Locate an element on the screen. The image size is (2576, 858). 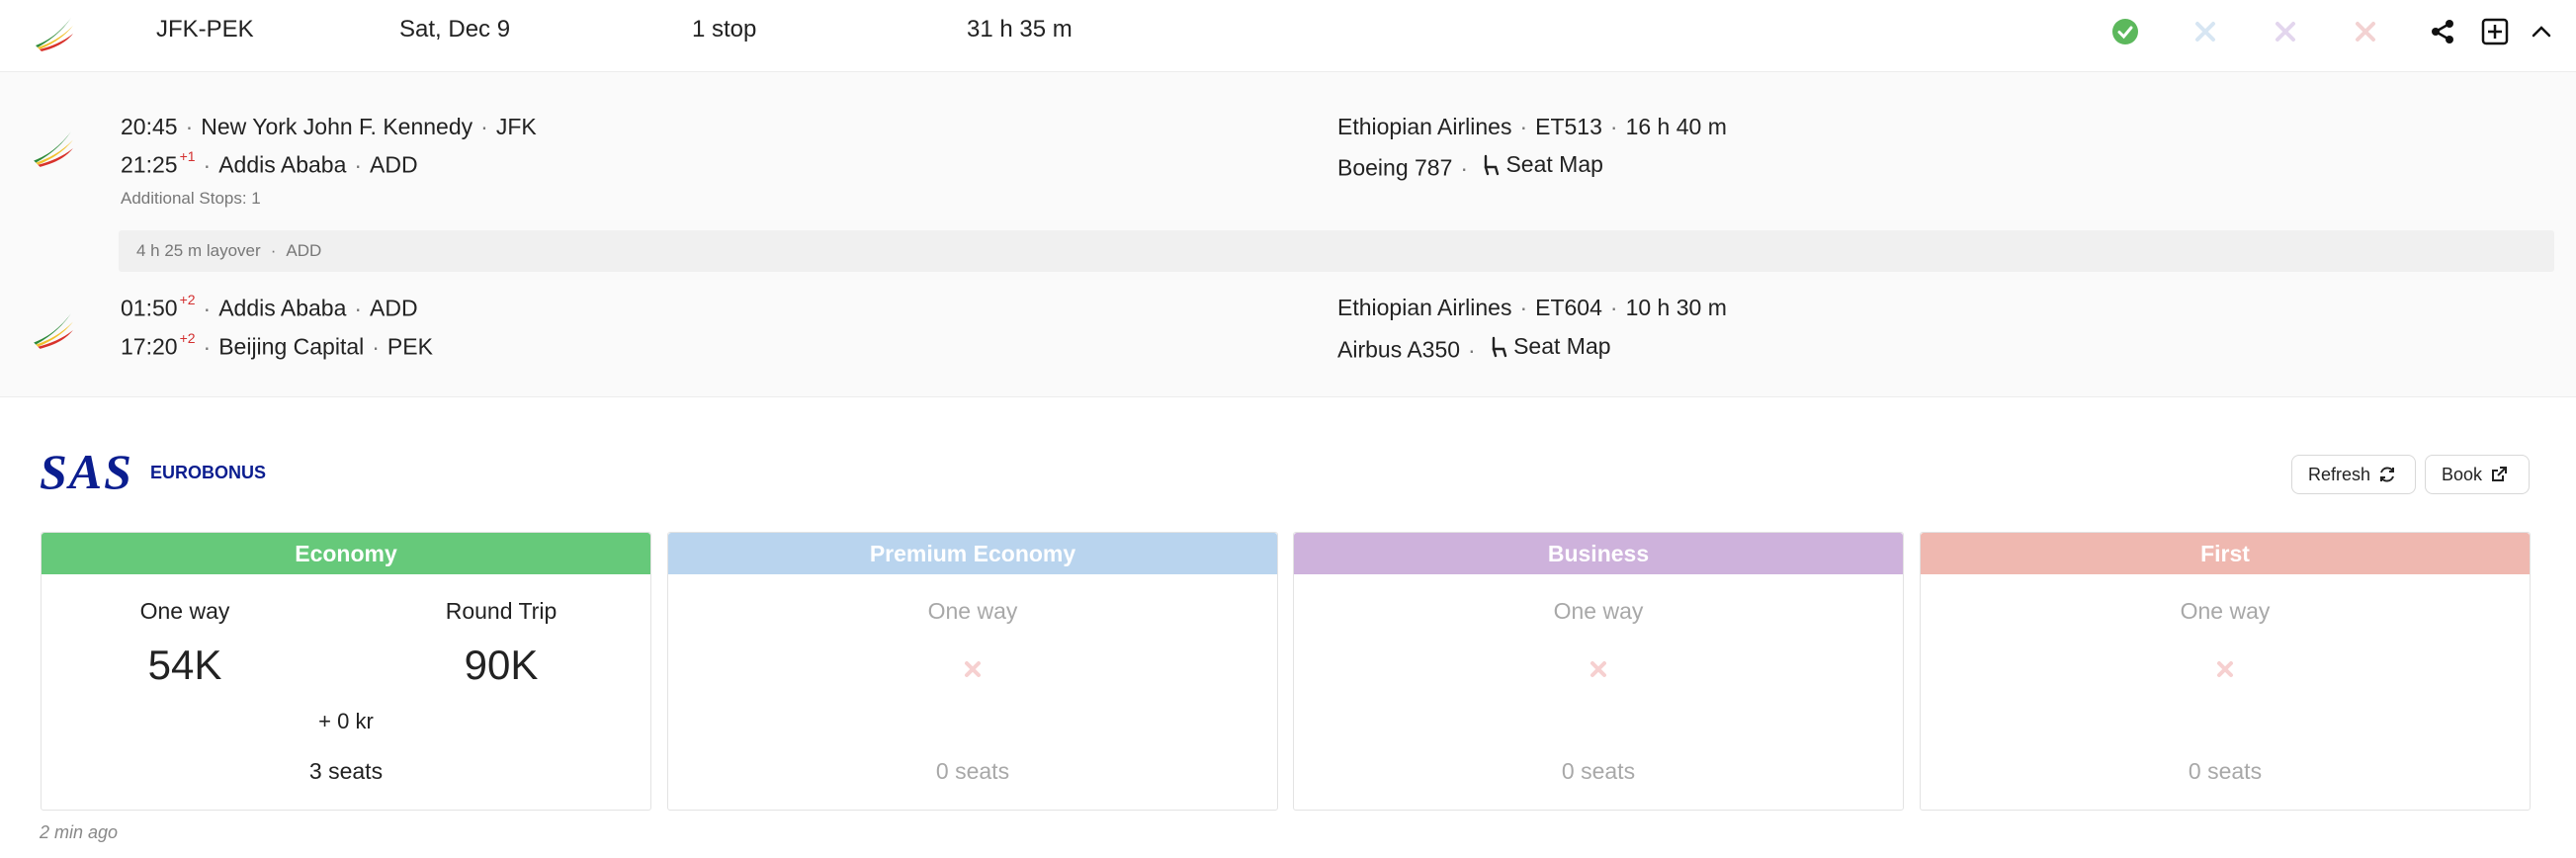
last-updated: 2 min ago is located at coordinates (79, 832).